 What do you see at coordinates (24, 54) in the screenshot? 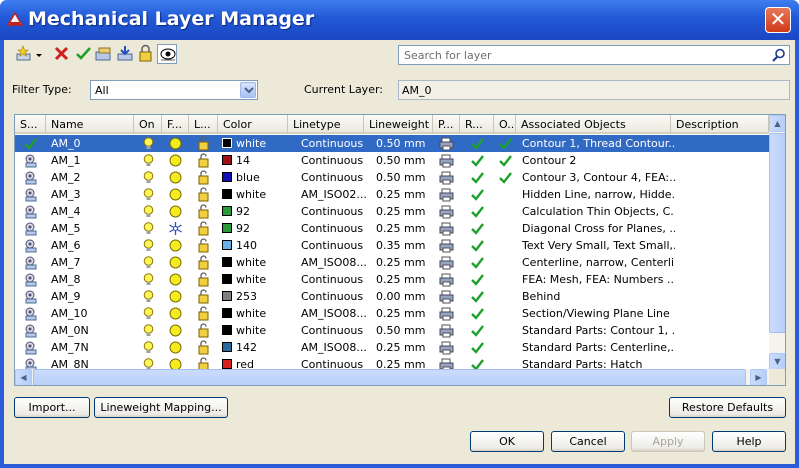
I see `new-layer-icon` at bounding box center [24, 54].